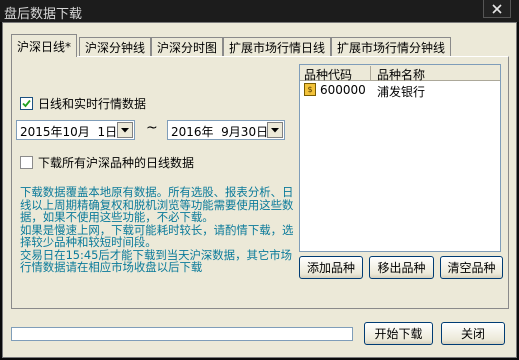  Describe the element at coordinates (69, 132) in the screenshot. I see `start-date-value: 2015年10月 1日` at that location.